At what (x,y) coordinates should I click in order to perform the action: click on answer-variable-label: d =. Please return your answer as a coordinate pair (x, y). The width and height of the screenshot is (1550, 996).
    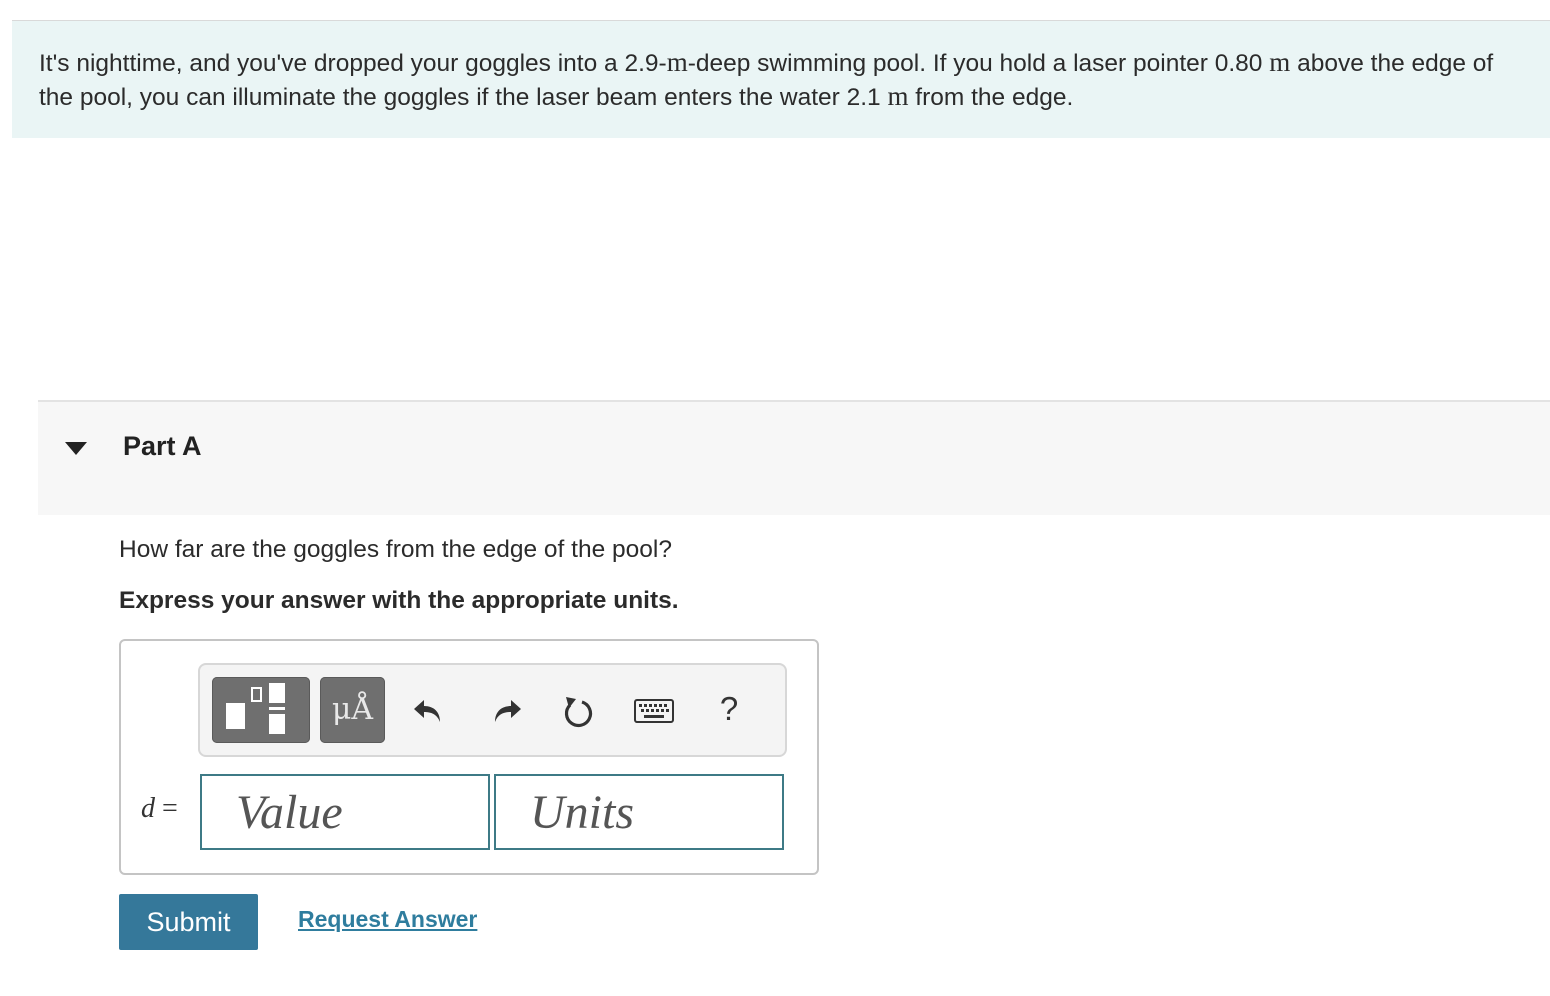
    Looking at the image, I should click on (159, 809).